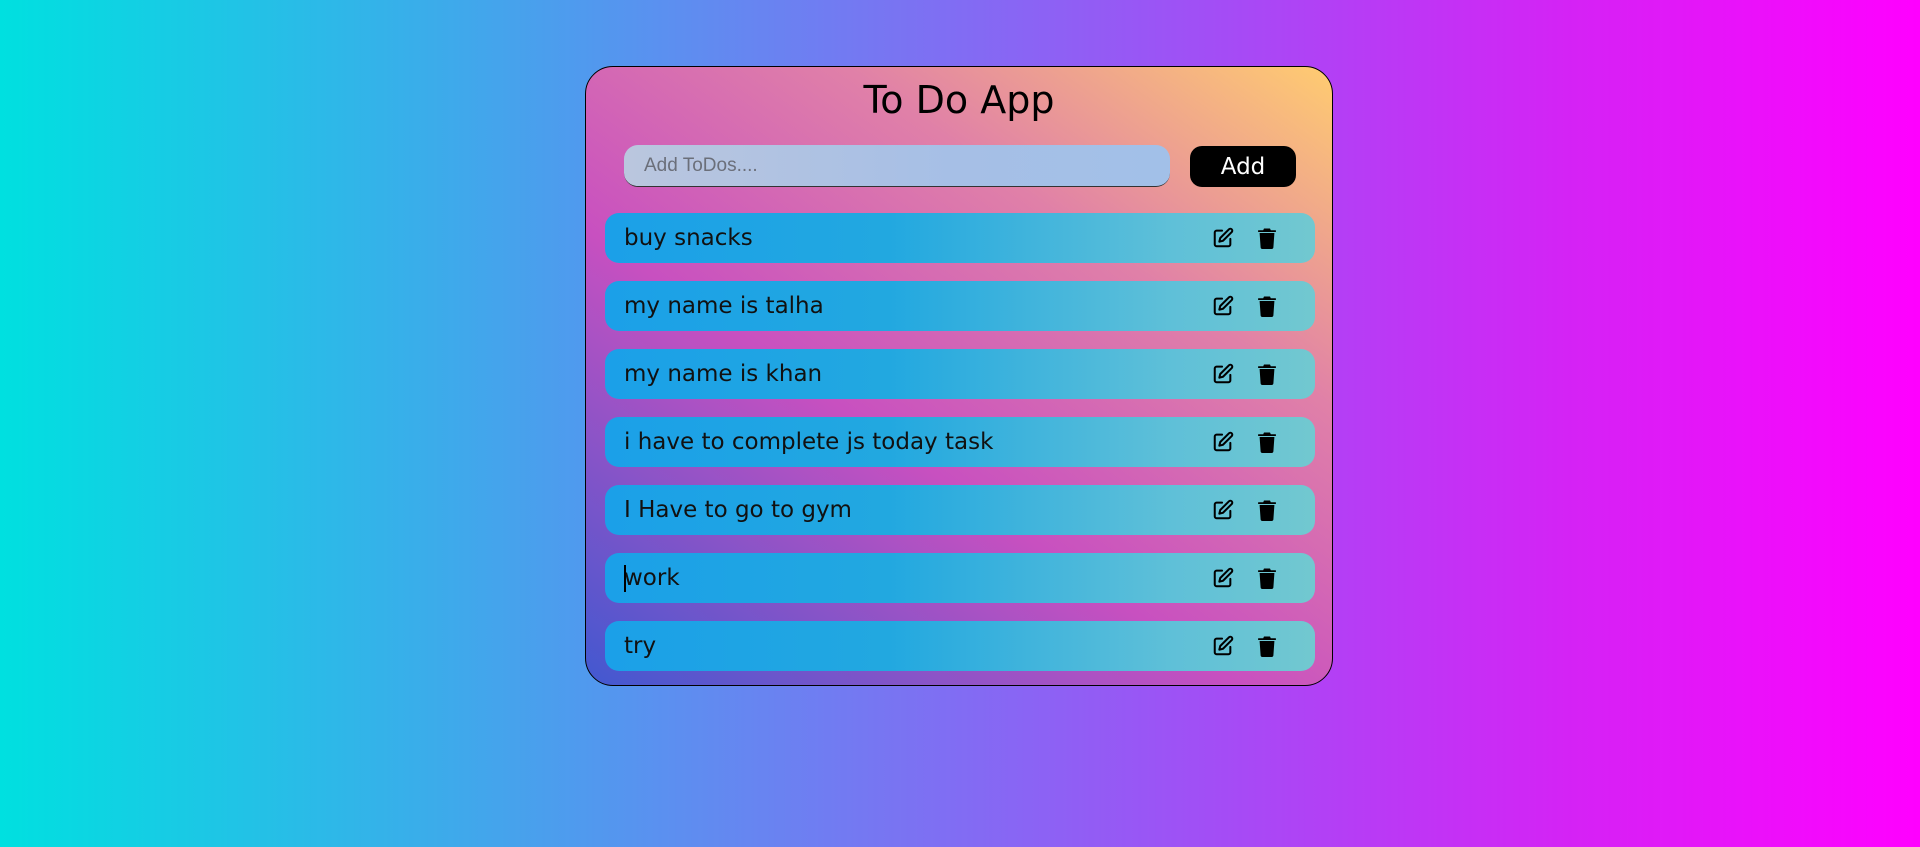  What do you see at coordinates (960, 306) in the screenshot?
I see `todo-item: my name is talha` at bounding box center [960, 306].